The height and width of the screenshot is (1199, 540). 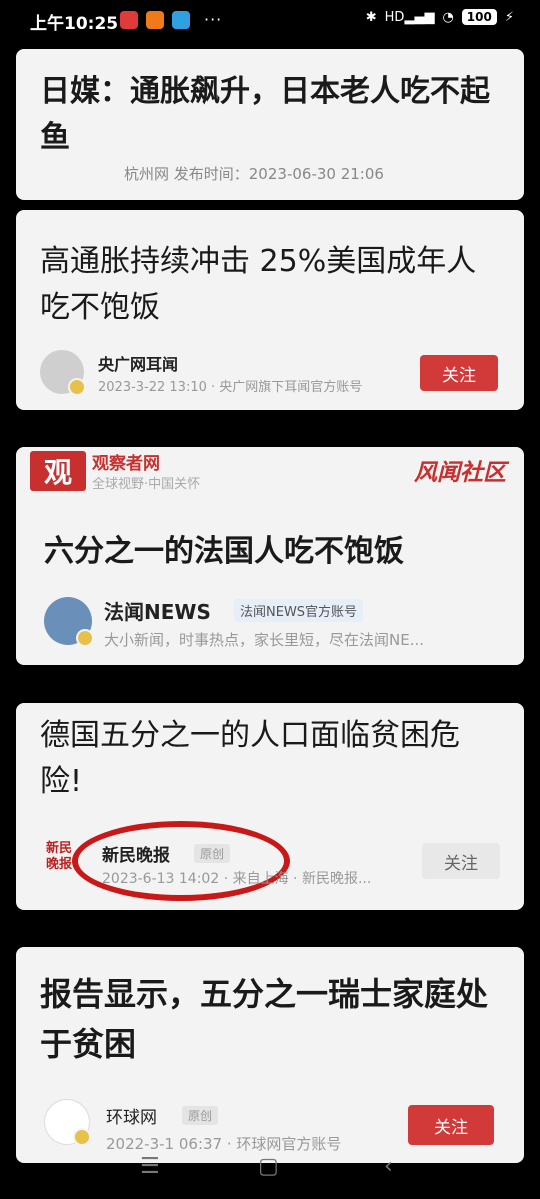 What do you see at coordinates (138, 363) in the screenshot?
I see `source-name: 央广网耳闻` at bounding box center [138, 363].